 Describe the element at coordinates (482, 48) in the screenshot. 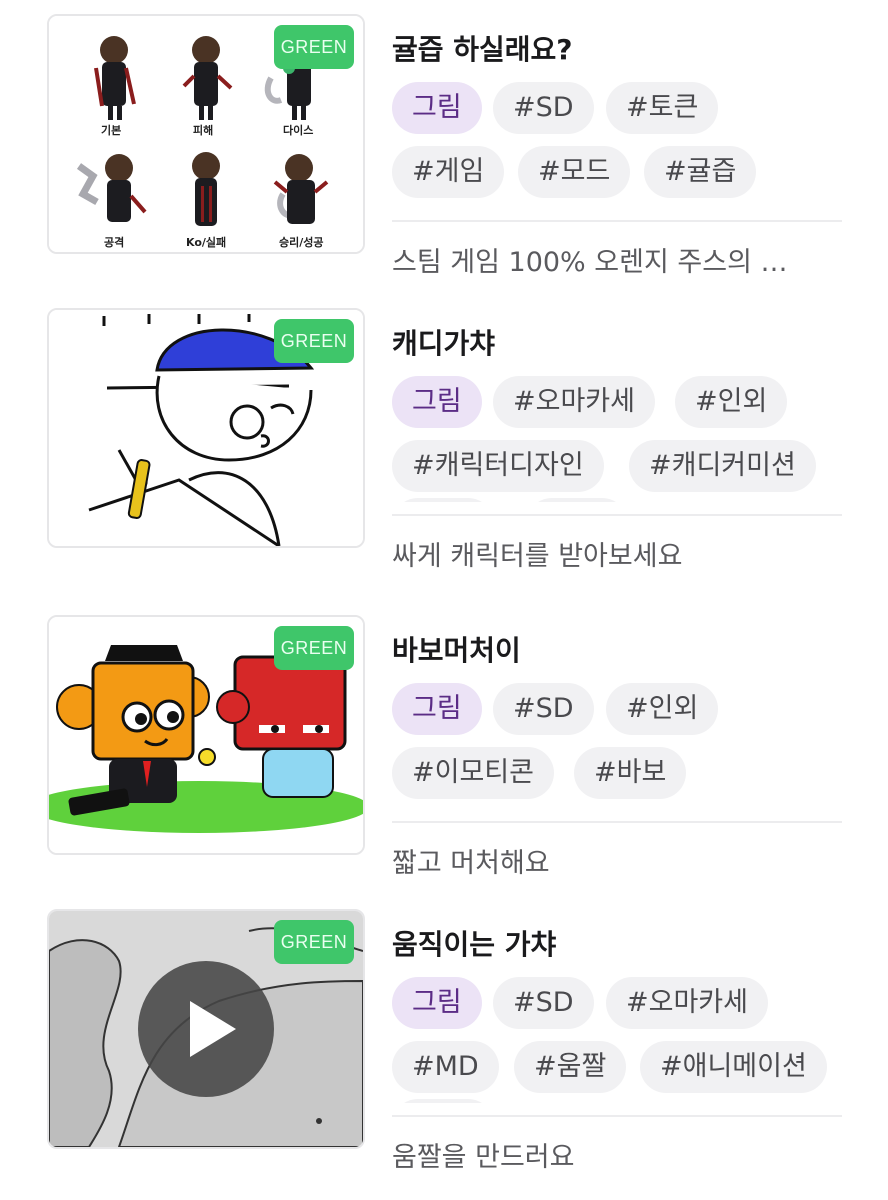

I see `product-title: 귤즙 하실래요?` at that location.